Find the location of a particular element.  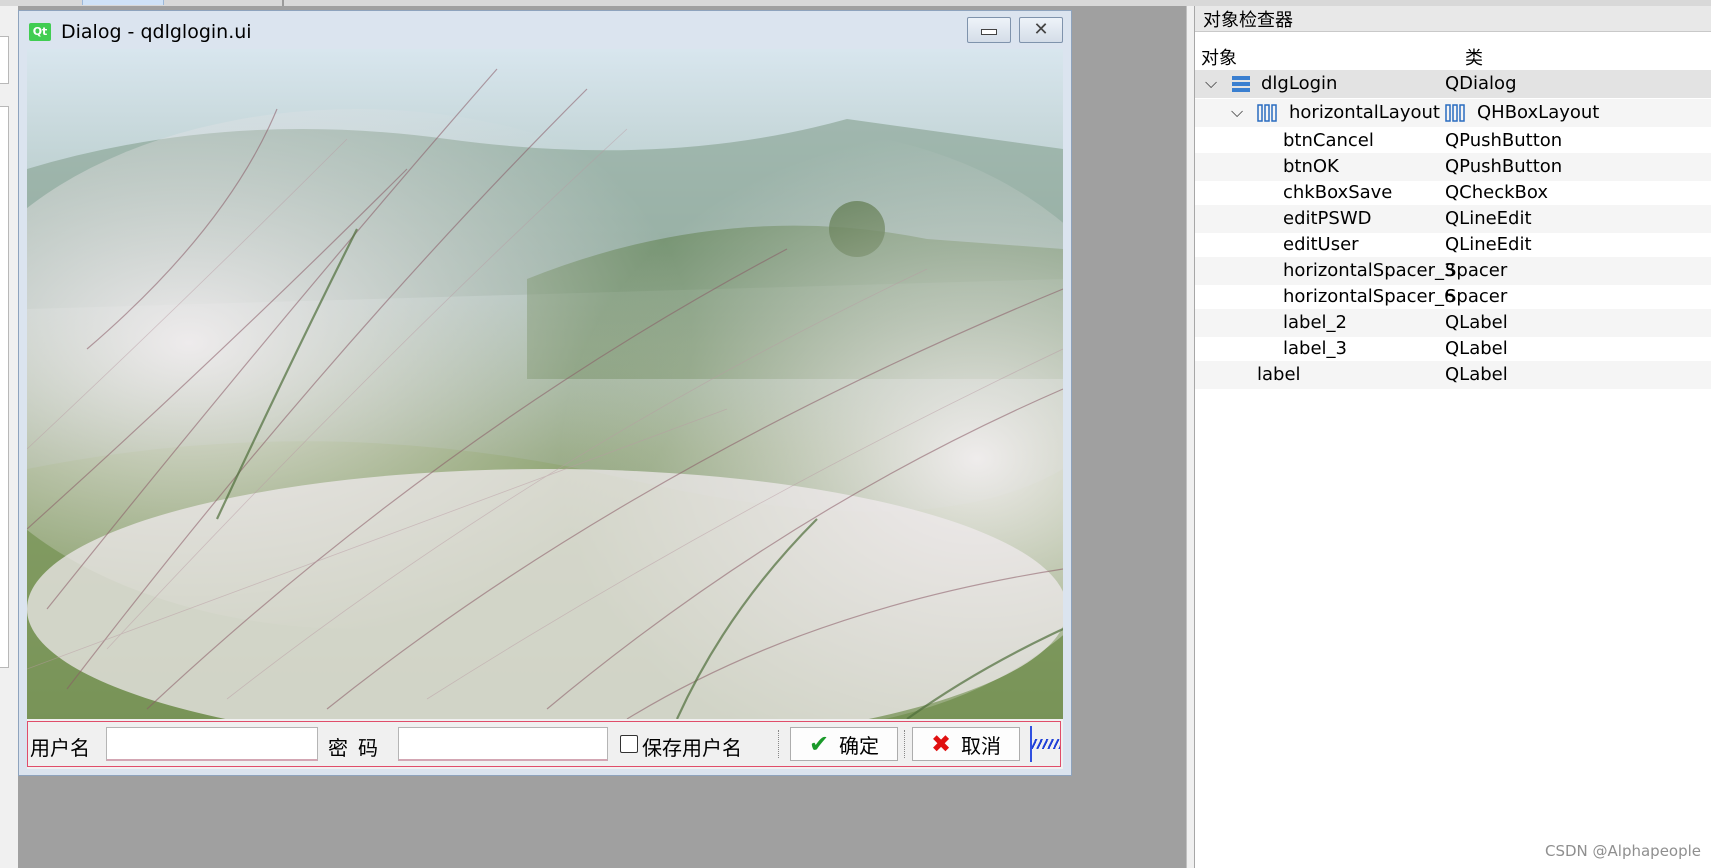

password-input is located at coordinates (503, 744).